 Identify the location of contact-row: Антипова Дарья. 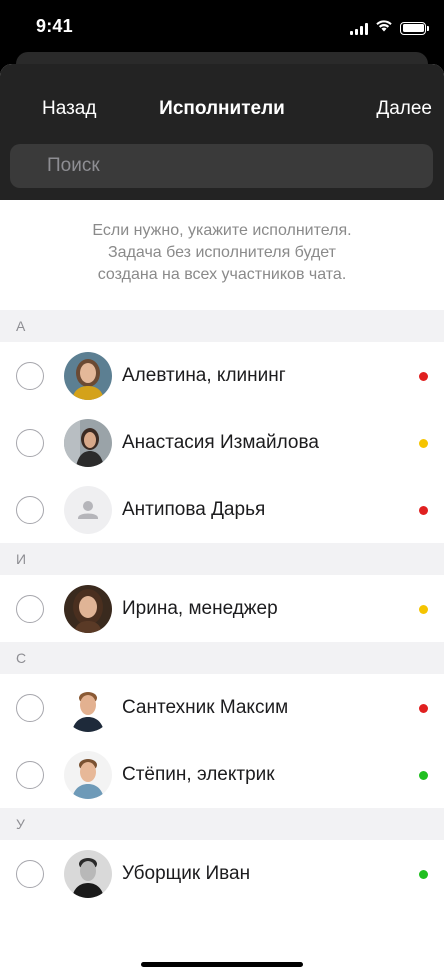
(222, 509).